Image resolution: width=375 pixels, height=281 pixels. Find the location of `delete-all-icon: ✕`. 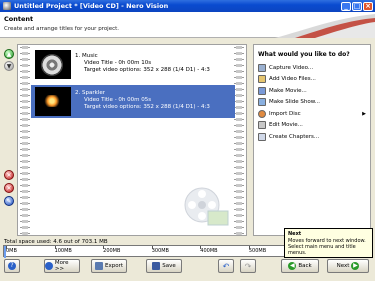

delete-all-icon: ✕ is located at coordinates (9, 188).